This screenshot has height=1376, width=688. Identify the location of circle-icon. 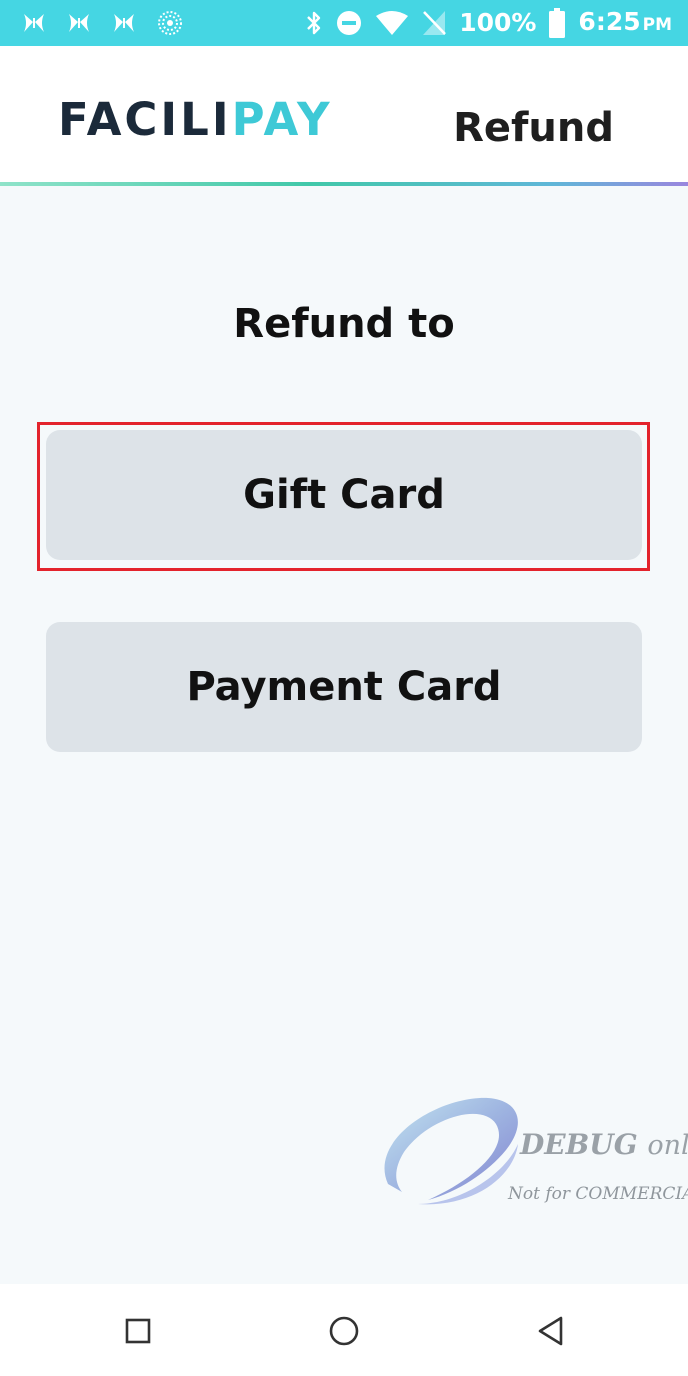
(344, 1331).